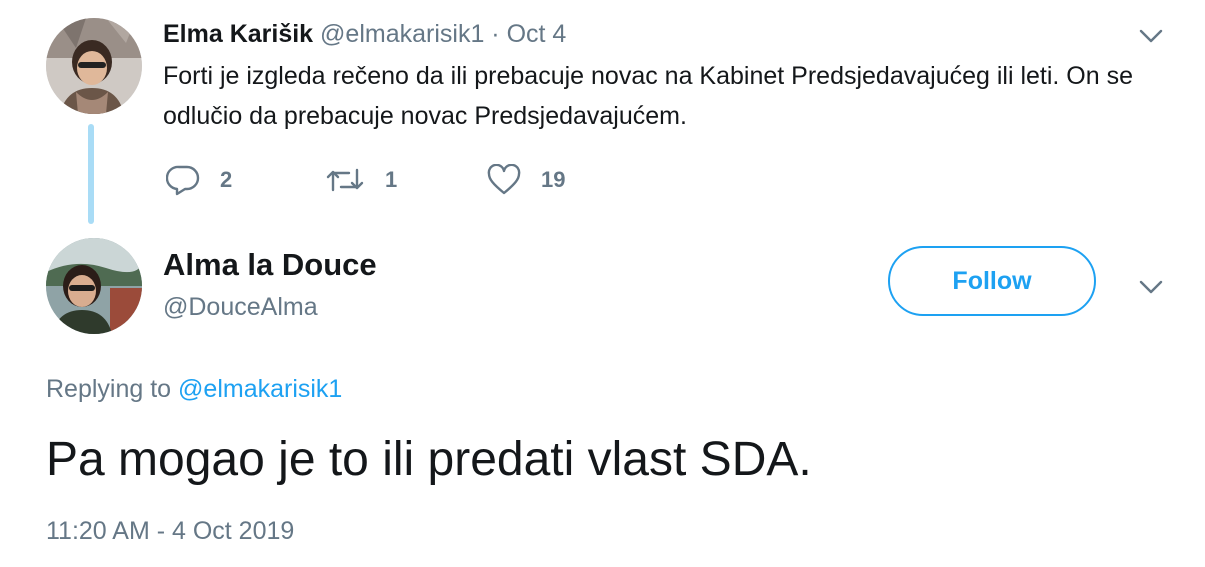 The image size is (1205, 567). I want to click on parent-author-name: Elma Karišik, so click(238, 34).